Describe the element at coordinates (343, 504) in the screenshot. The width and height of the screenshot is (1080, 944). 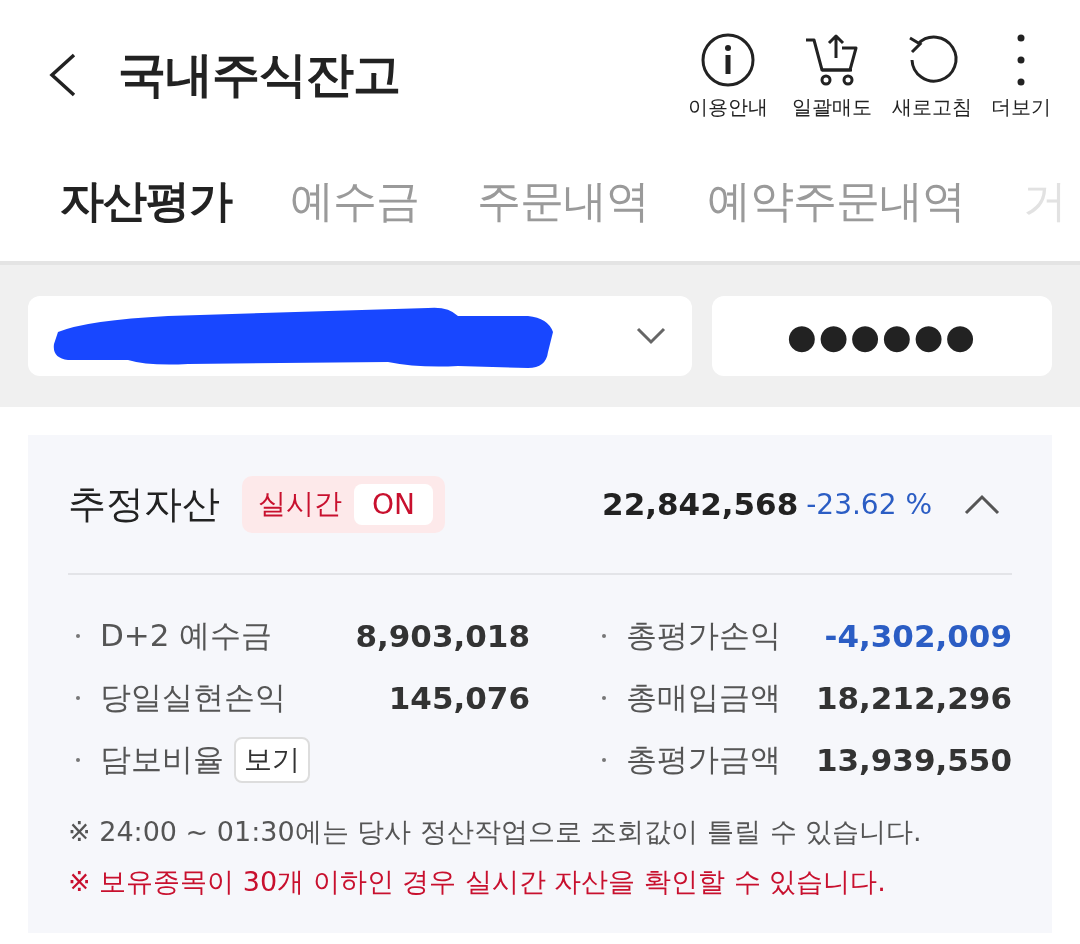
I see `realtime-toggle: 실시간 ON` at that location.